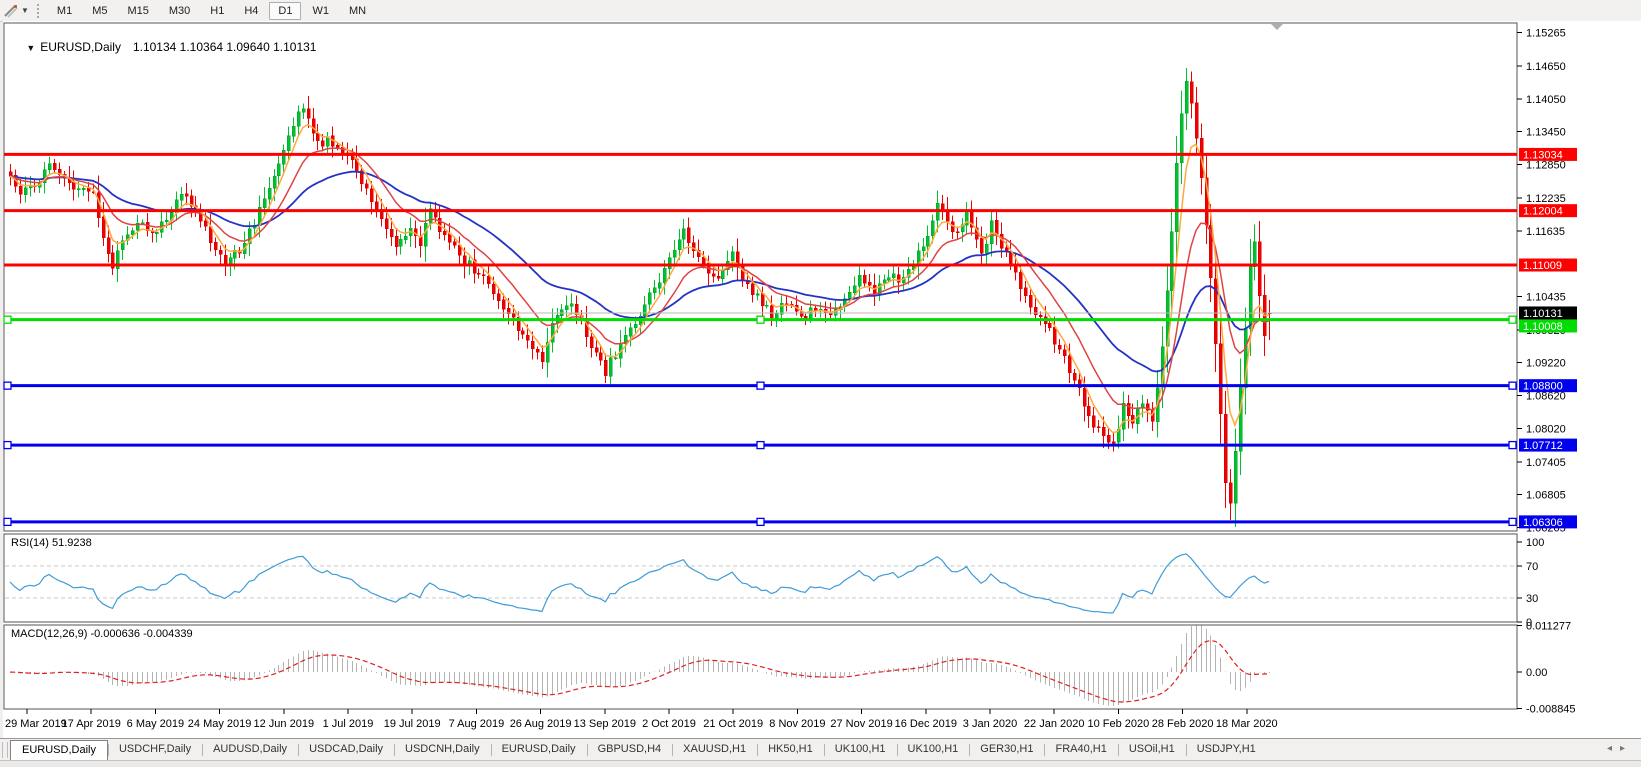 The height and width of the screenshot is (767, 1641). Describe the element at coordinates (1543, 523) in the screenshot. I see `price-line-axis-label: 1.06306` at that location.